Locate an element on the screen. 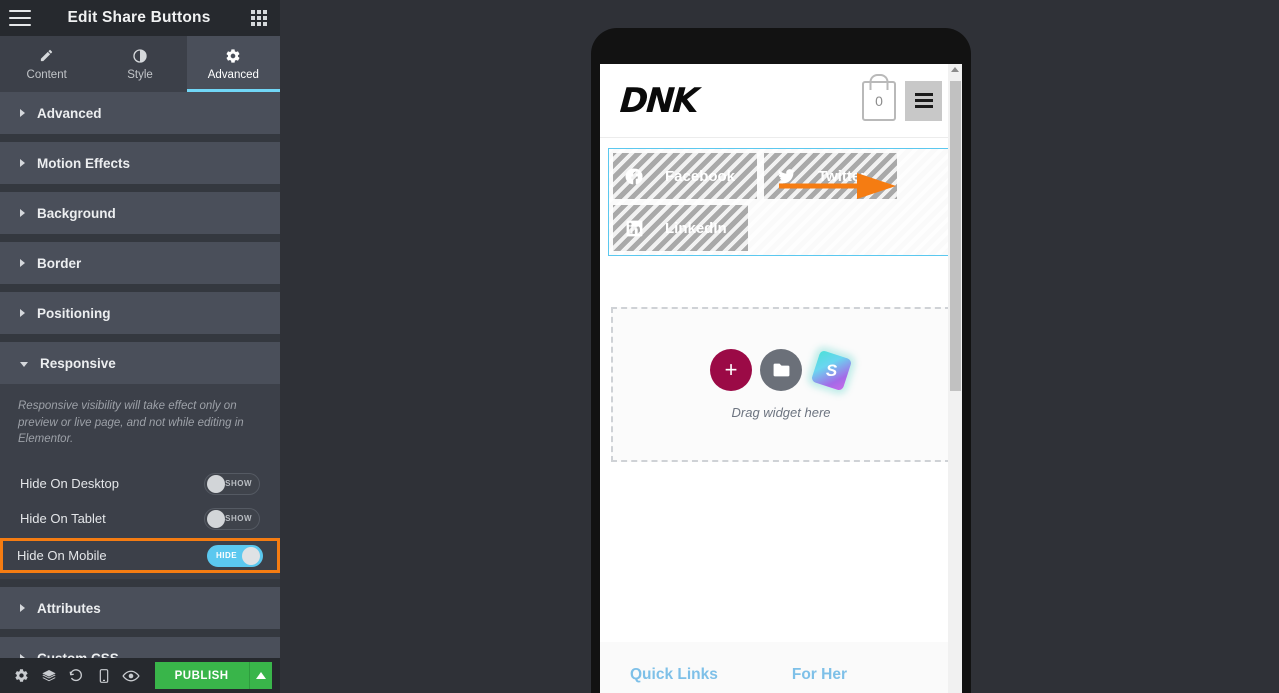 The height and width of the screenshot is (693, 1279). page-title: Edit Share Buttons is located at coordinates (139, 17).